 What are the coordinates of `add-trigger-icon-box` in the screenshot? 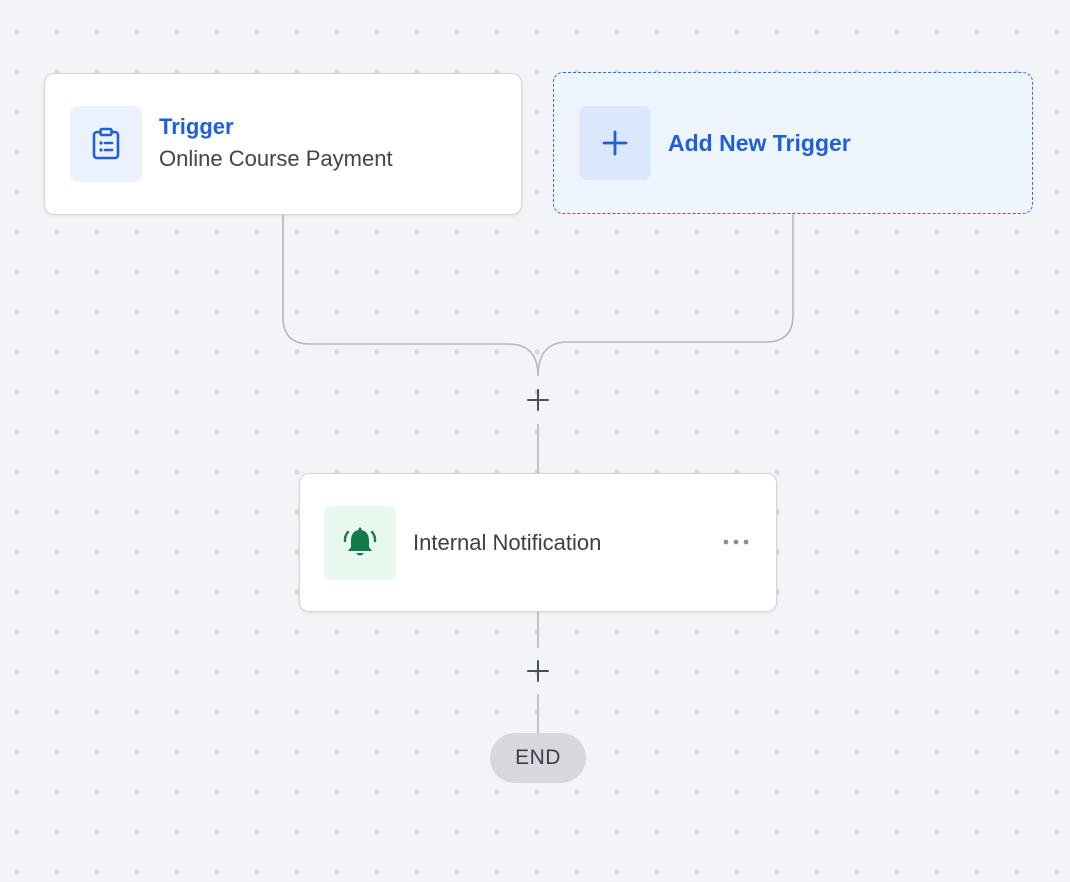 It's located at (615, 143).